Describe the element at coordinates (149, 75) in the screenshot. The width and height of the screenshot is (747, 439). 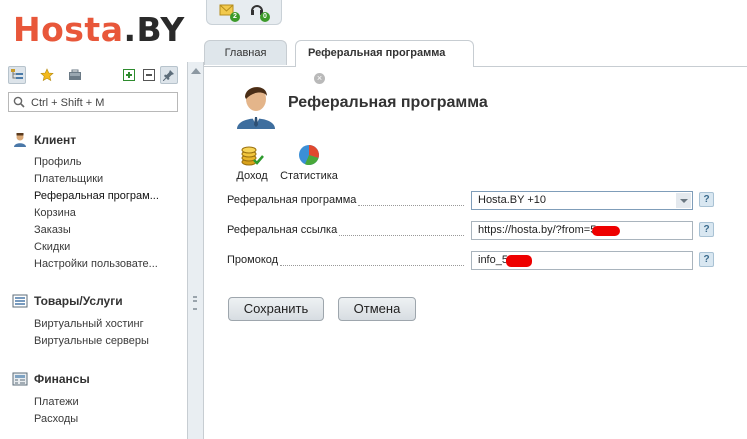
I see `collapse-all-icon` at that location.